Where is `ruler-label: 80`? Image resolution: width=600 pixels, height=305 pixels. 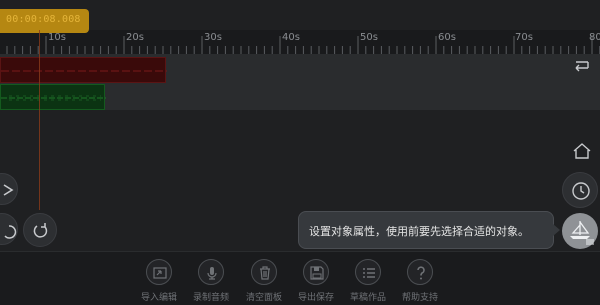 ruler-label: 80 is located at coordinates (594, 37).